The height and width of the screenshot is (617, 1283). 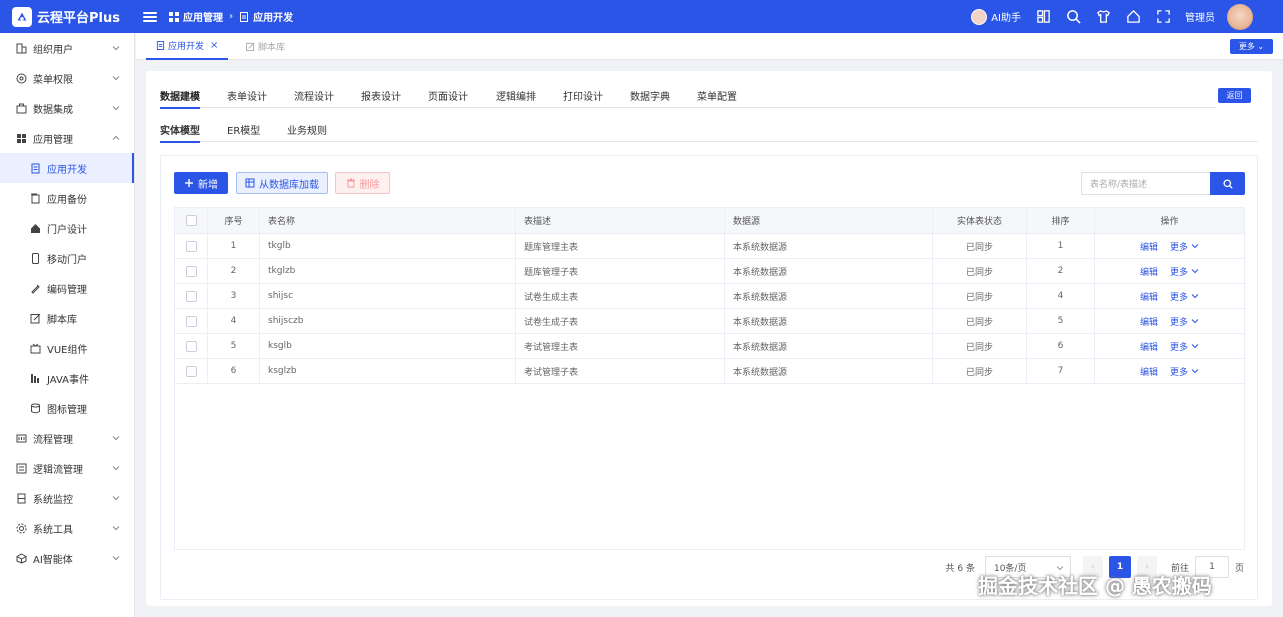 What do you see at coordinates (829, 371) in the screenshot?
I see `cell-source: 本系统数据源` at bounding box center [829, 371].